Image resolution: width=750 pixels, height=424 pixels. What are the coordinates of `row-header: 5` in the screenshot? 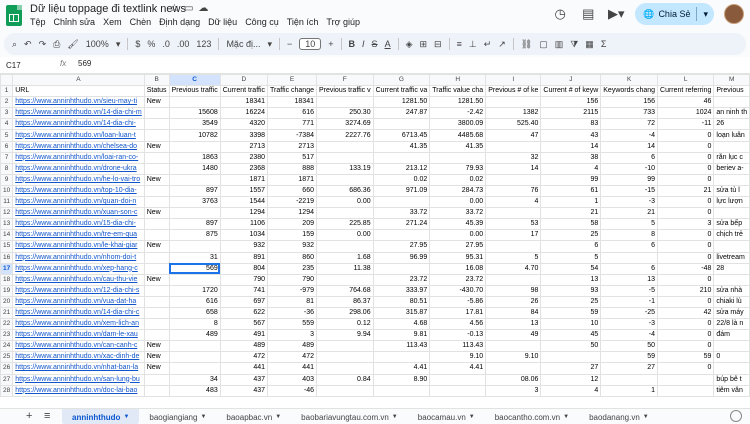 It's located at (7, 135).